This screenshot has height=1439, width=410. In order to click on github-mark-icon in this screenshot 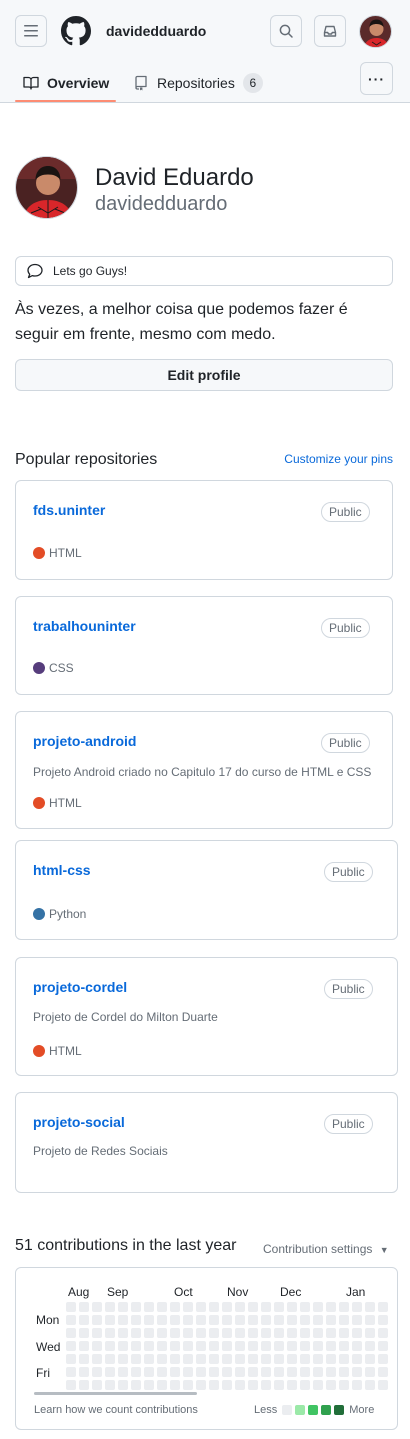, I will do `click(76, 31)`.